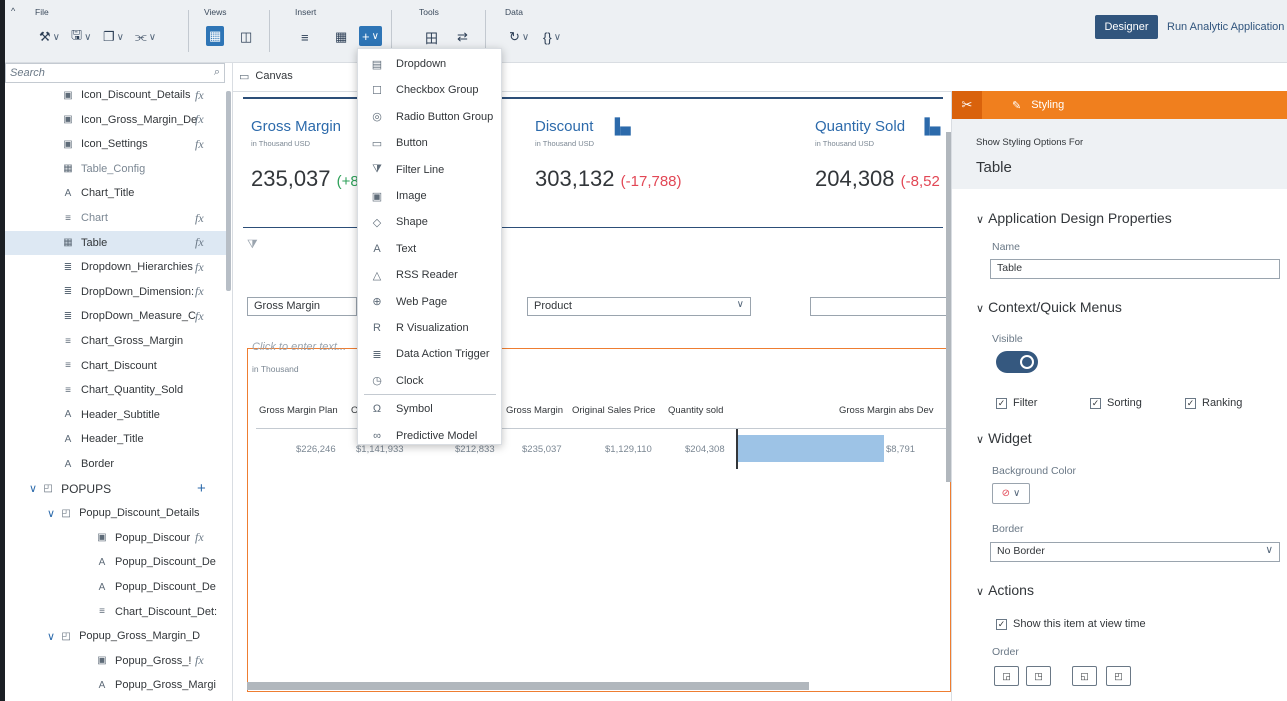 Image resolution: width=1287 pixels, height=701 pixels. I want to click on outline-item: ≣ DropDown_Measure_C fx, so click(116, 316).